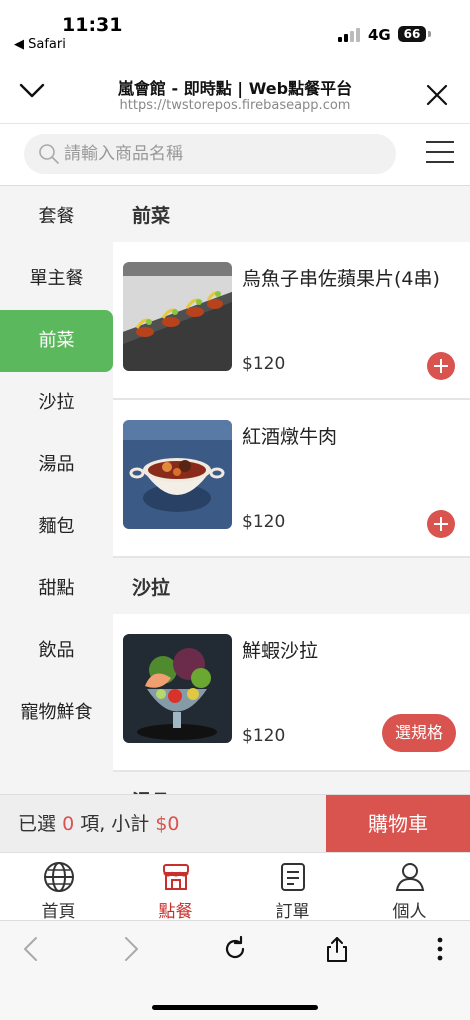 The height and width of the screenshot is (1020, 470). What do you see at coordinates (40, 44) in the screenshot?
I see `back-to-safari-link: ◀ Safari` at bounding box center [40, 44].